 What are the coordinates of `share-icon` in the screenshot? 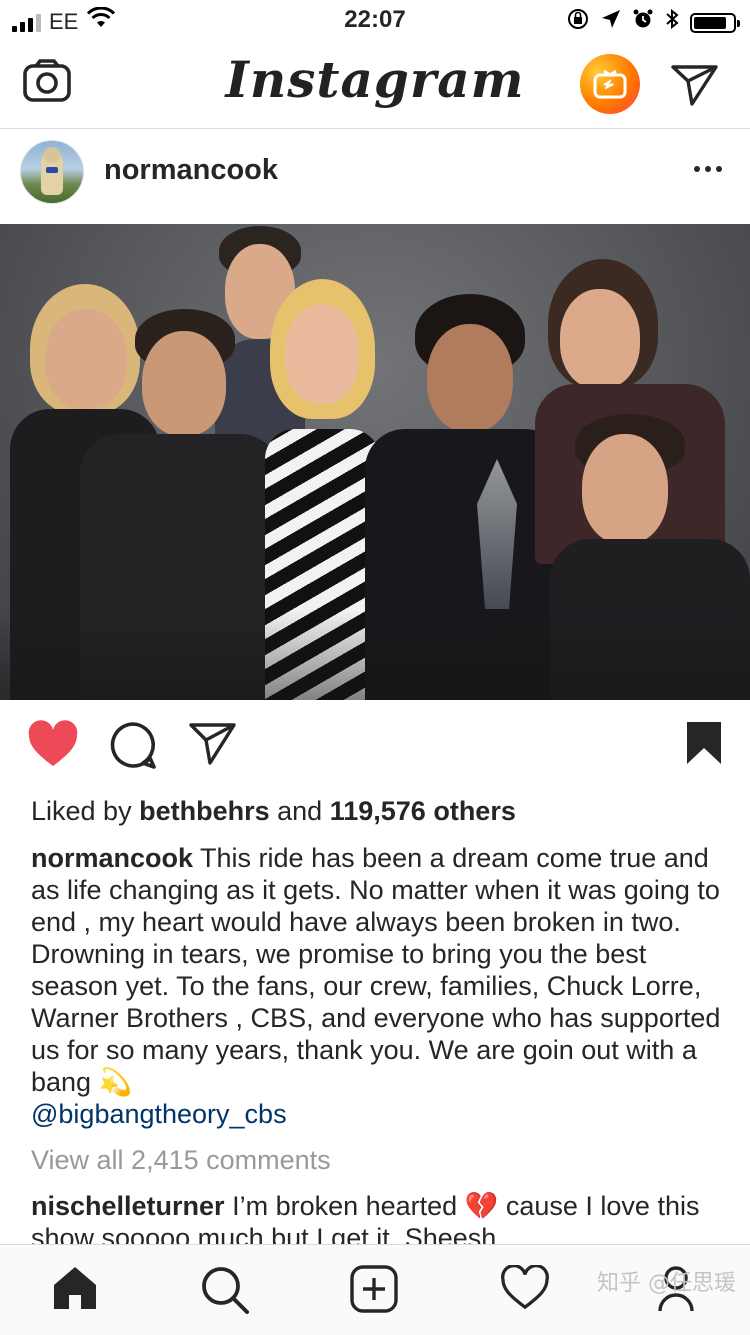 It's located at (213, 746).